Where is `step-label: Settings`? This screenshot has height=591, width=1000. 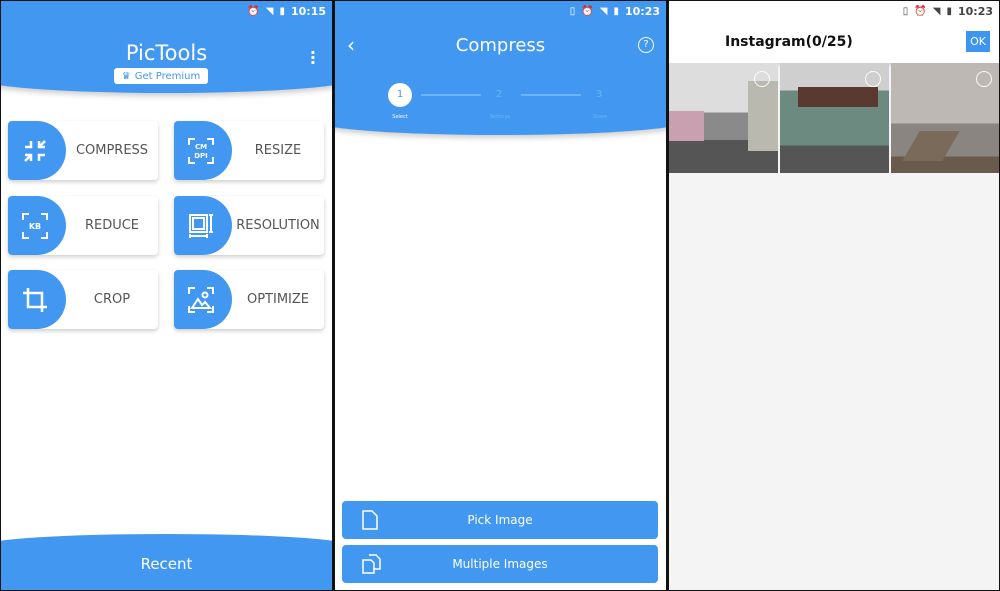 step-label: Settings is located at coordinates (500, 117).